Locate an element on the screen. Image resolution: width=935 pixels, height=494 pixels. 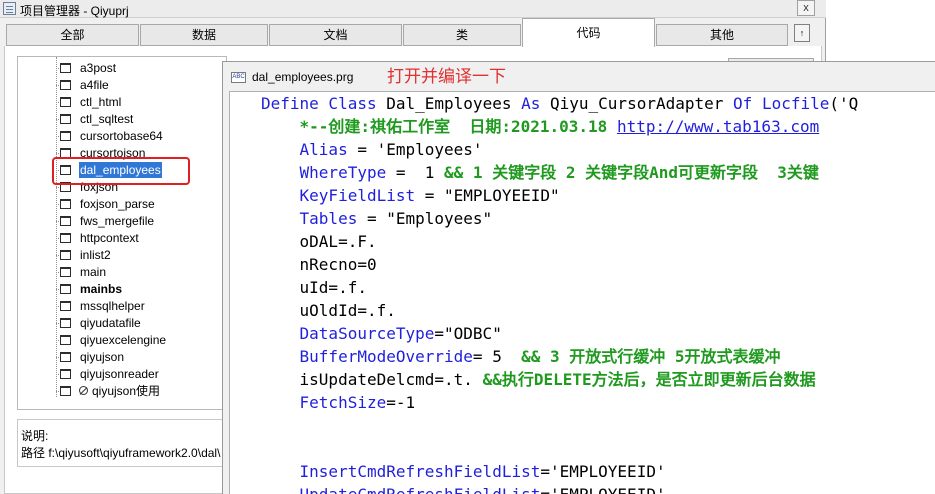
code-line: Tables = "Employees" is located at coordinates (377, 219).